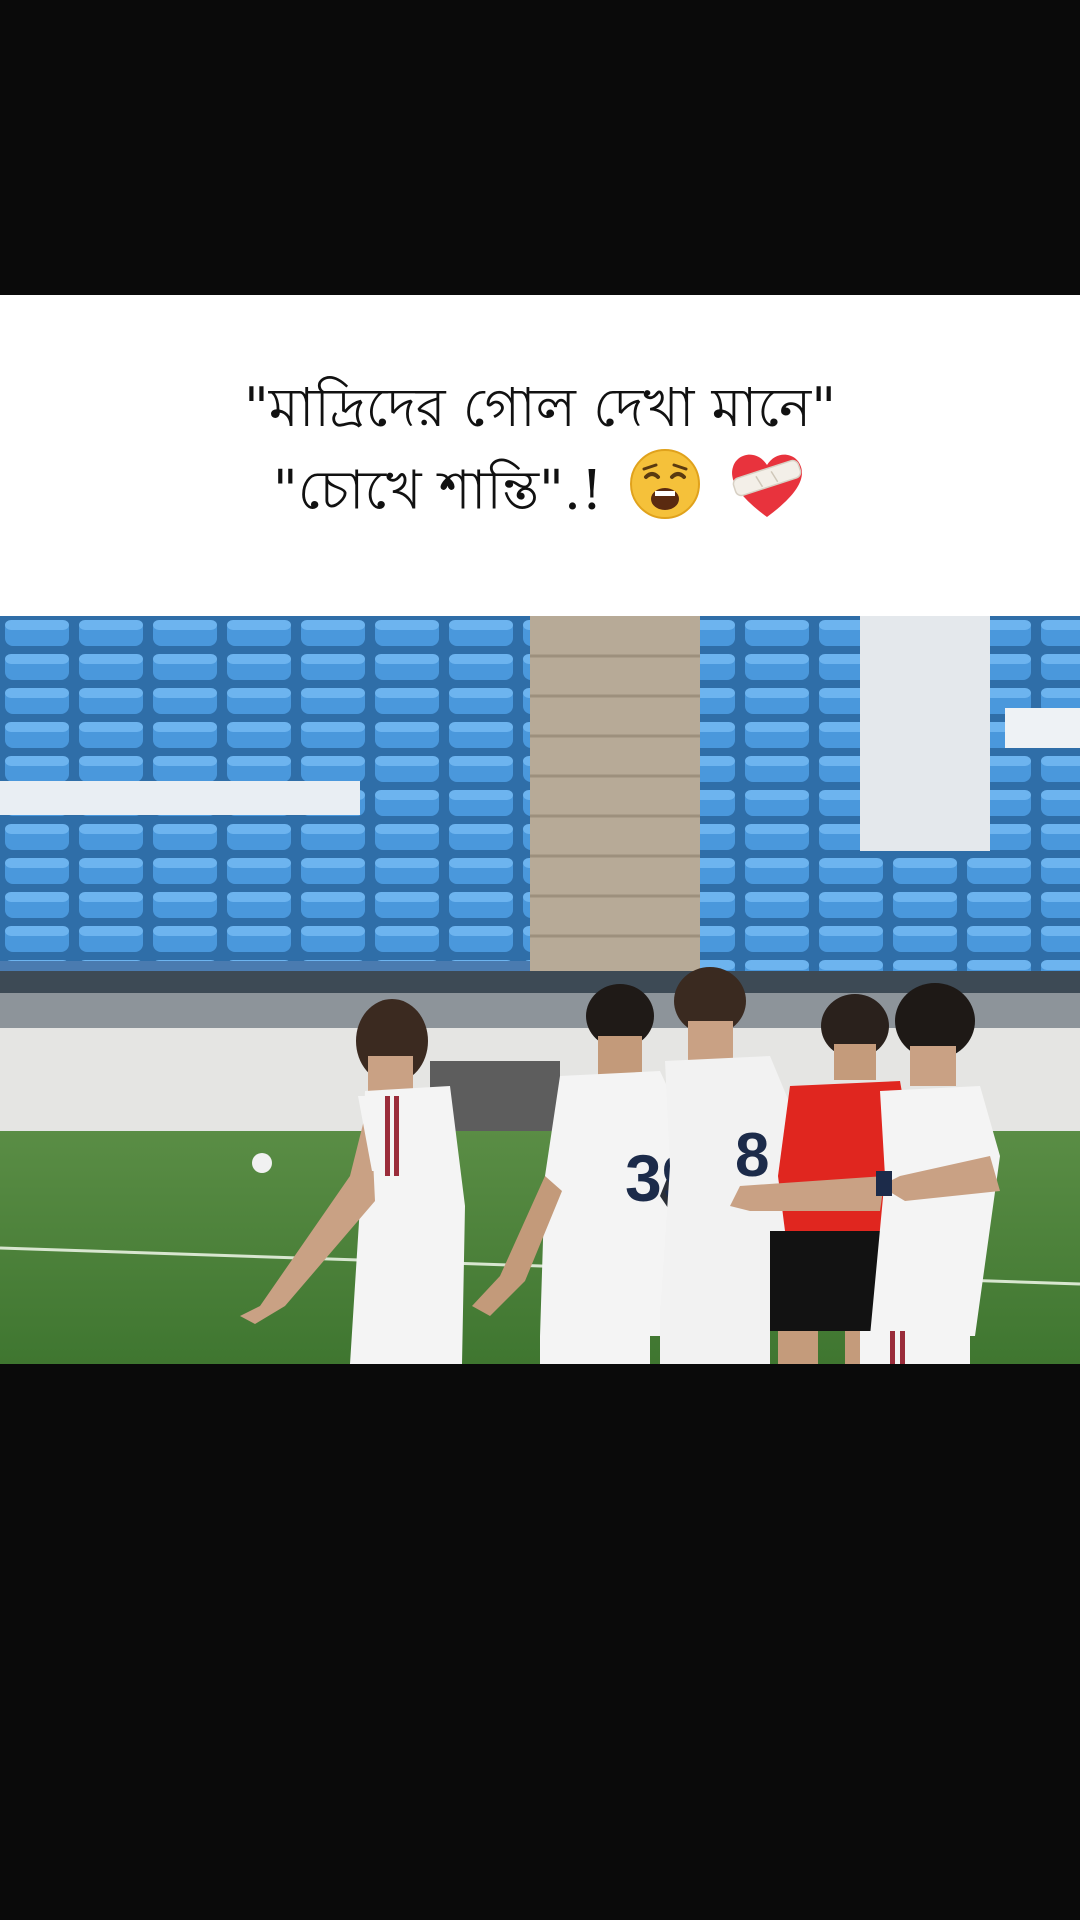  Describe the element at coordinates (540, 407) in the screenshot. I see `caption-line-1: "মাদ্রিদের গোল দেখা মানে"` at that location.